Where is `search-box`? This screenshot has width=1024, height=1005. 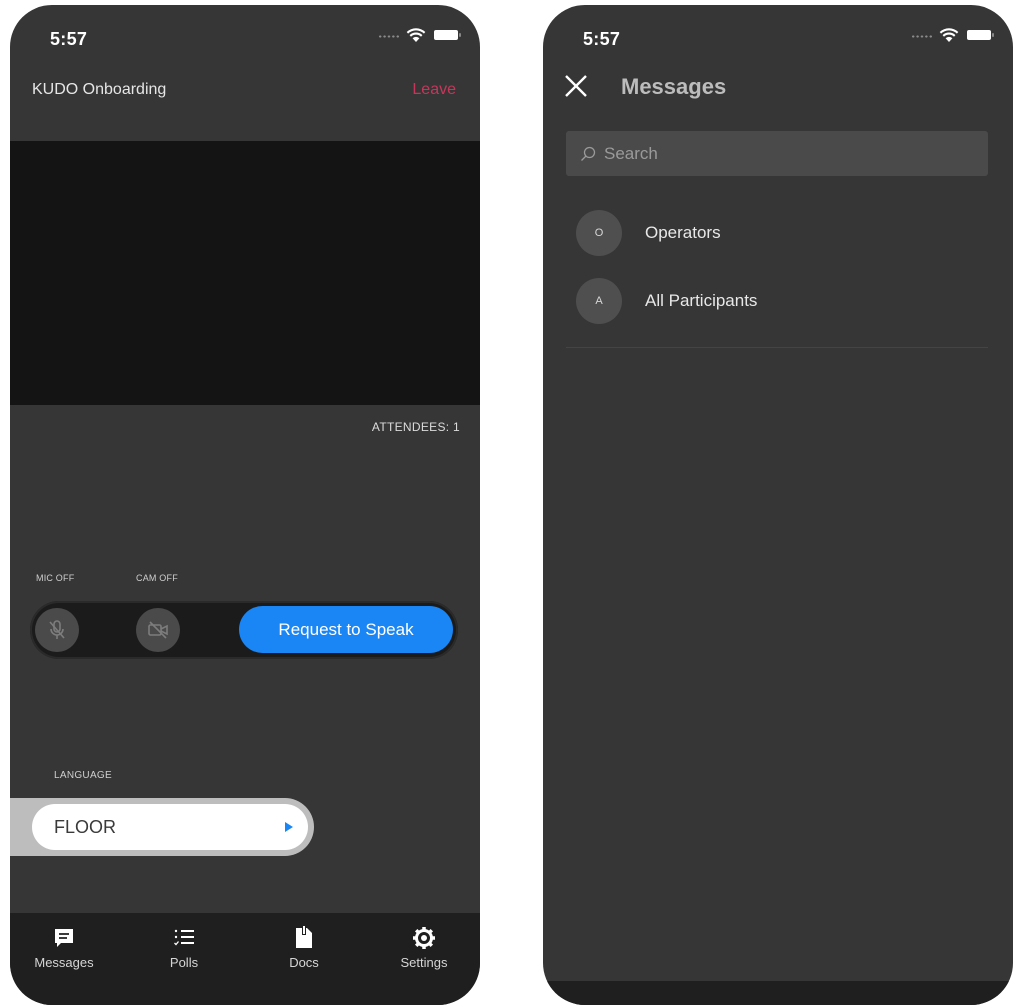
search-box is located at coordinates (777, 153).